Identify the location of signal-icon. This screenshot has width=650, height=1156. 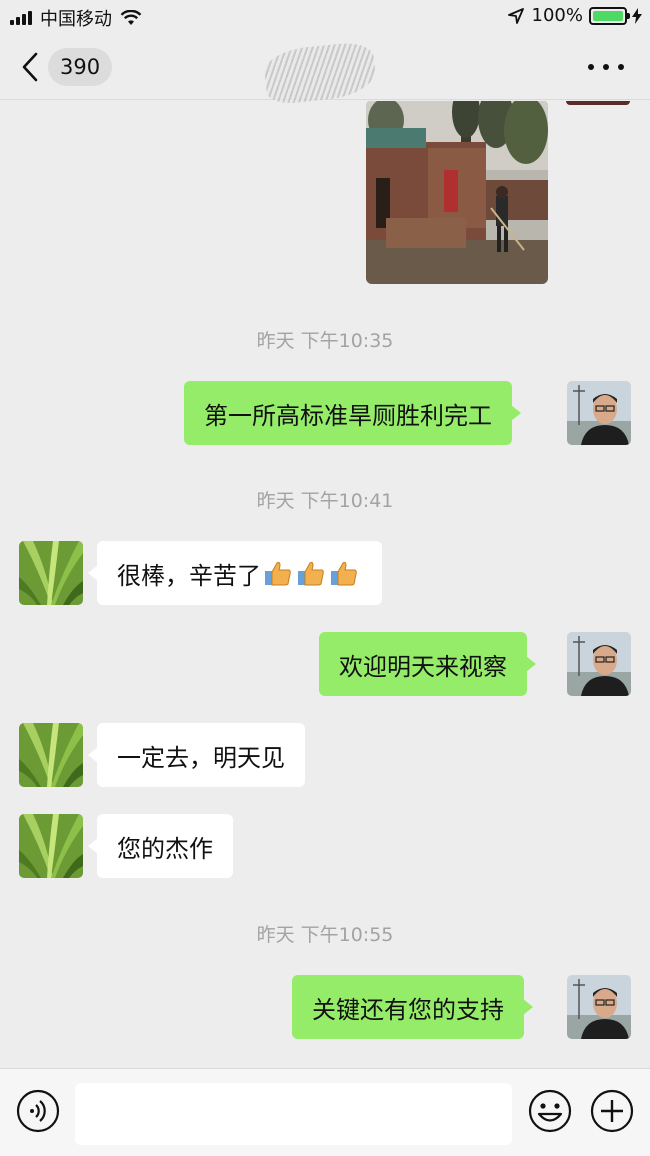
(22, 18).